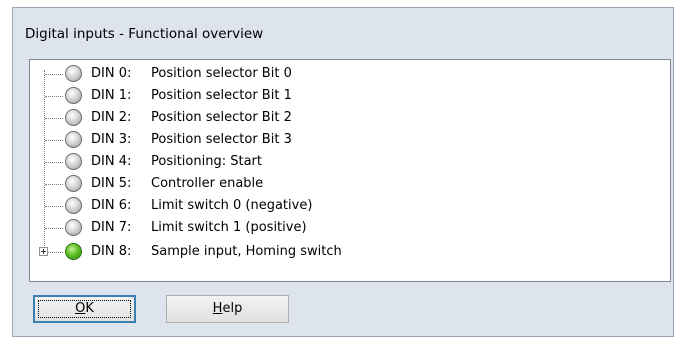  What do you see at coordinates (221, 95) in the screenshot?
I see `din-label: Position selector Bit 1` at bounding box center [221, 95].